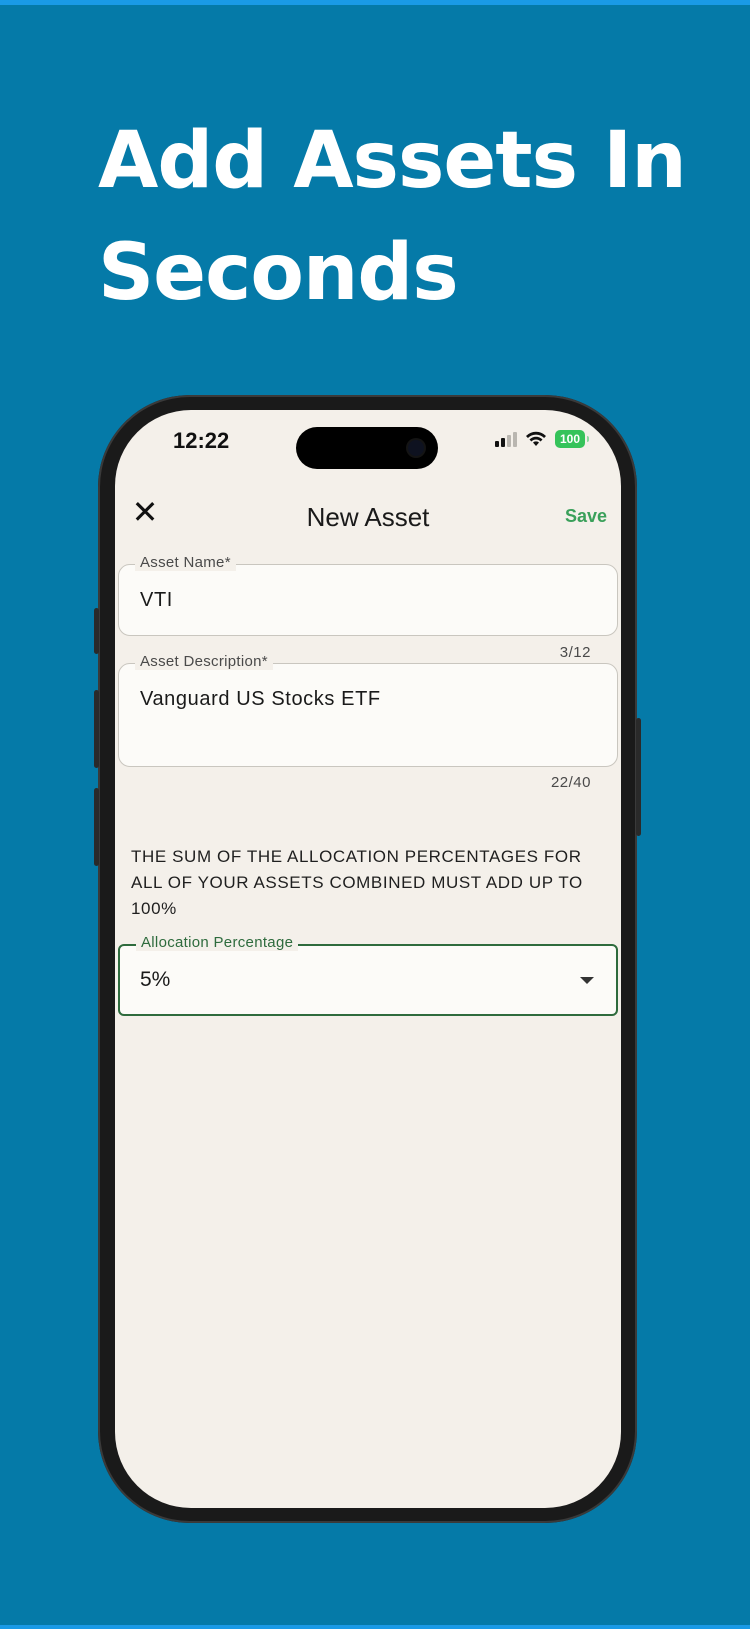  What do you see at coordinates (408, 217) in the screenshot?
I see `page-headline: Add Assets In Seconds` at bounding box center [408, 217].